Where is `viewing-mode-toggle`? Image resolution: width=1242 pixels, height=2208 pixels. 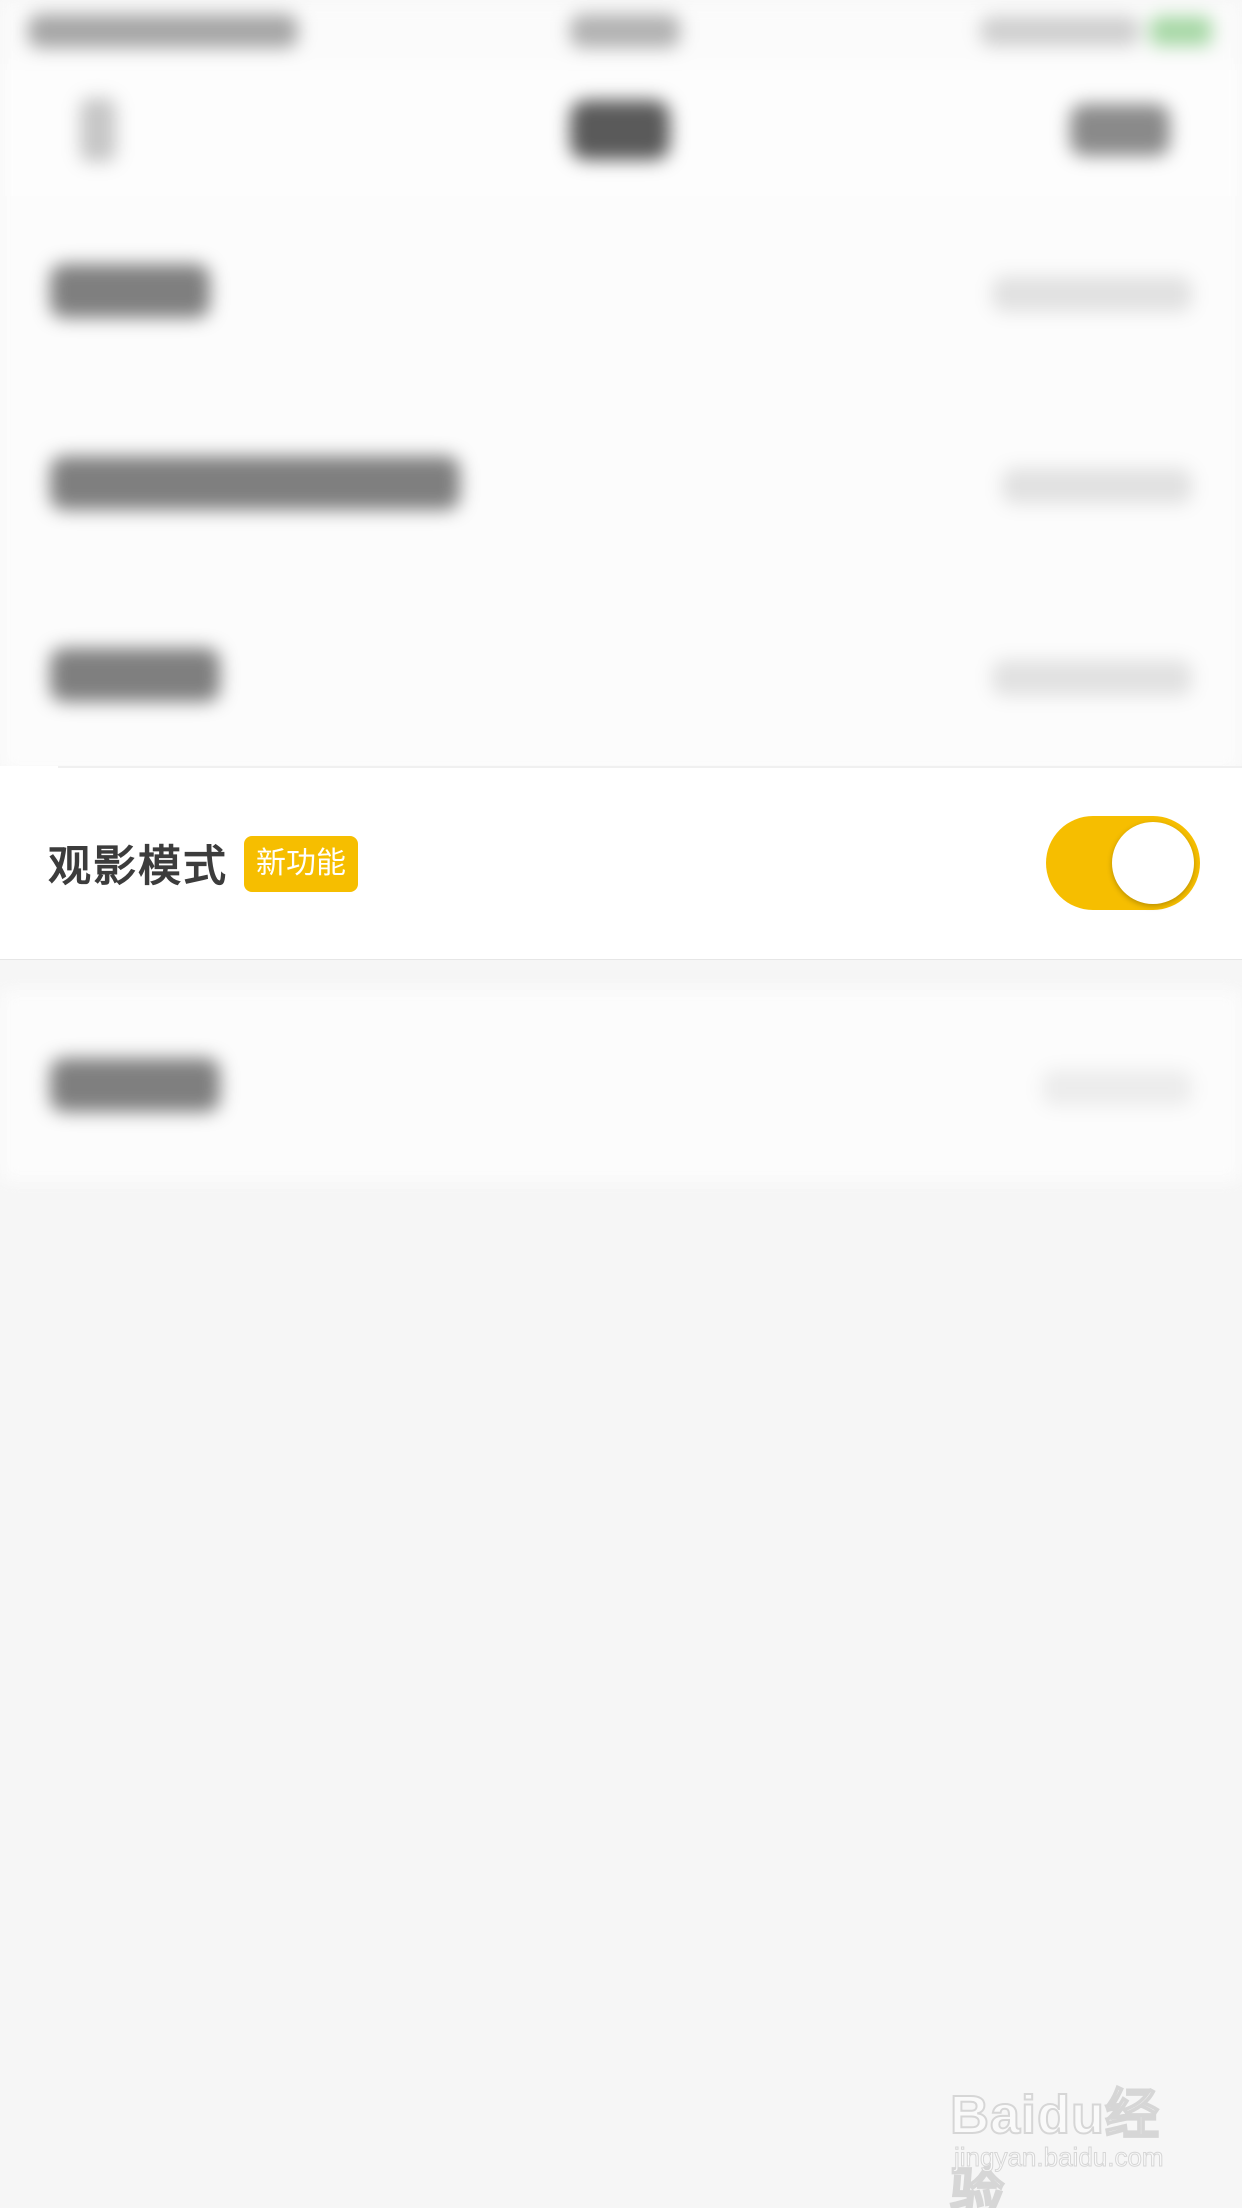
viewing-mode-toggle is located at coordinates (1123, 863).